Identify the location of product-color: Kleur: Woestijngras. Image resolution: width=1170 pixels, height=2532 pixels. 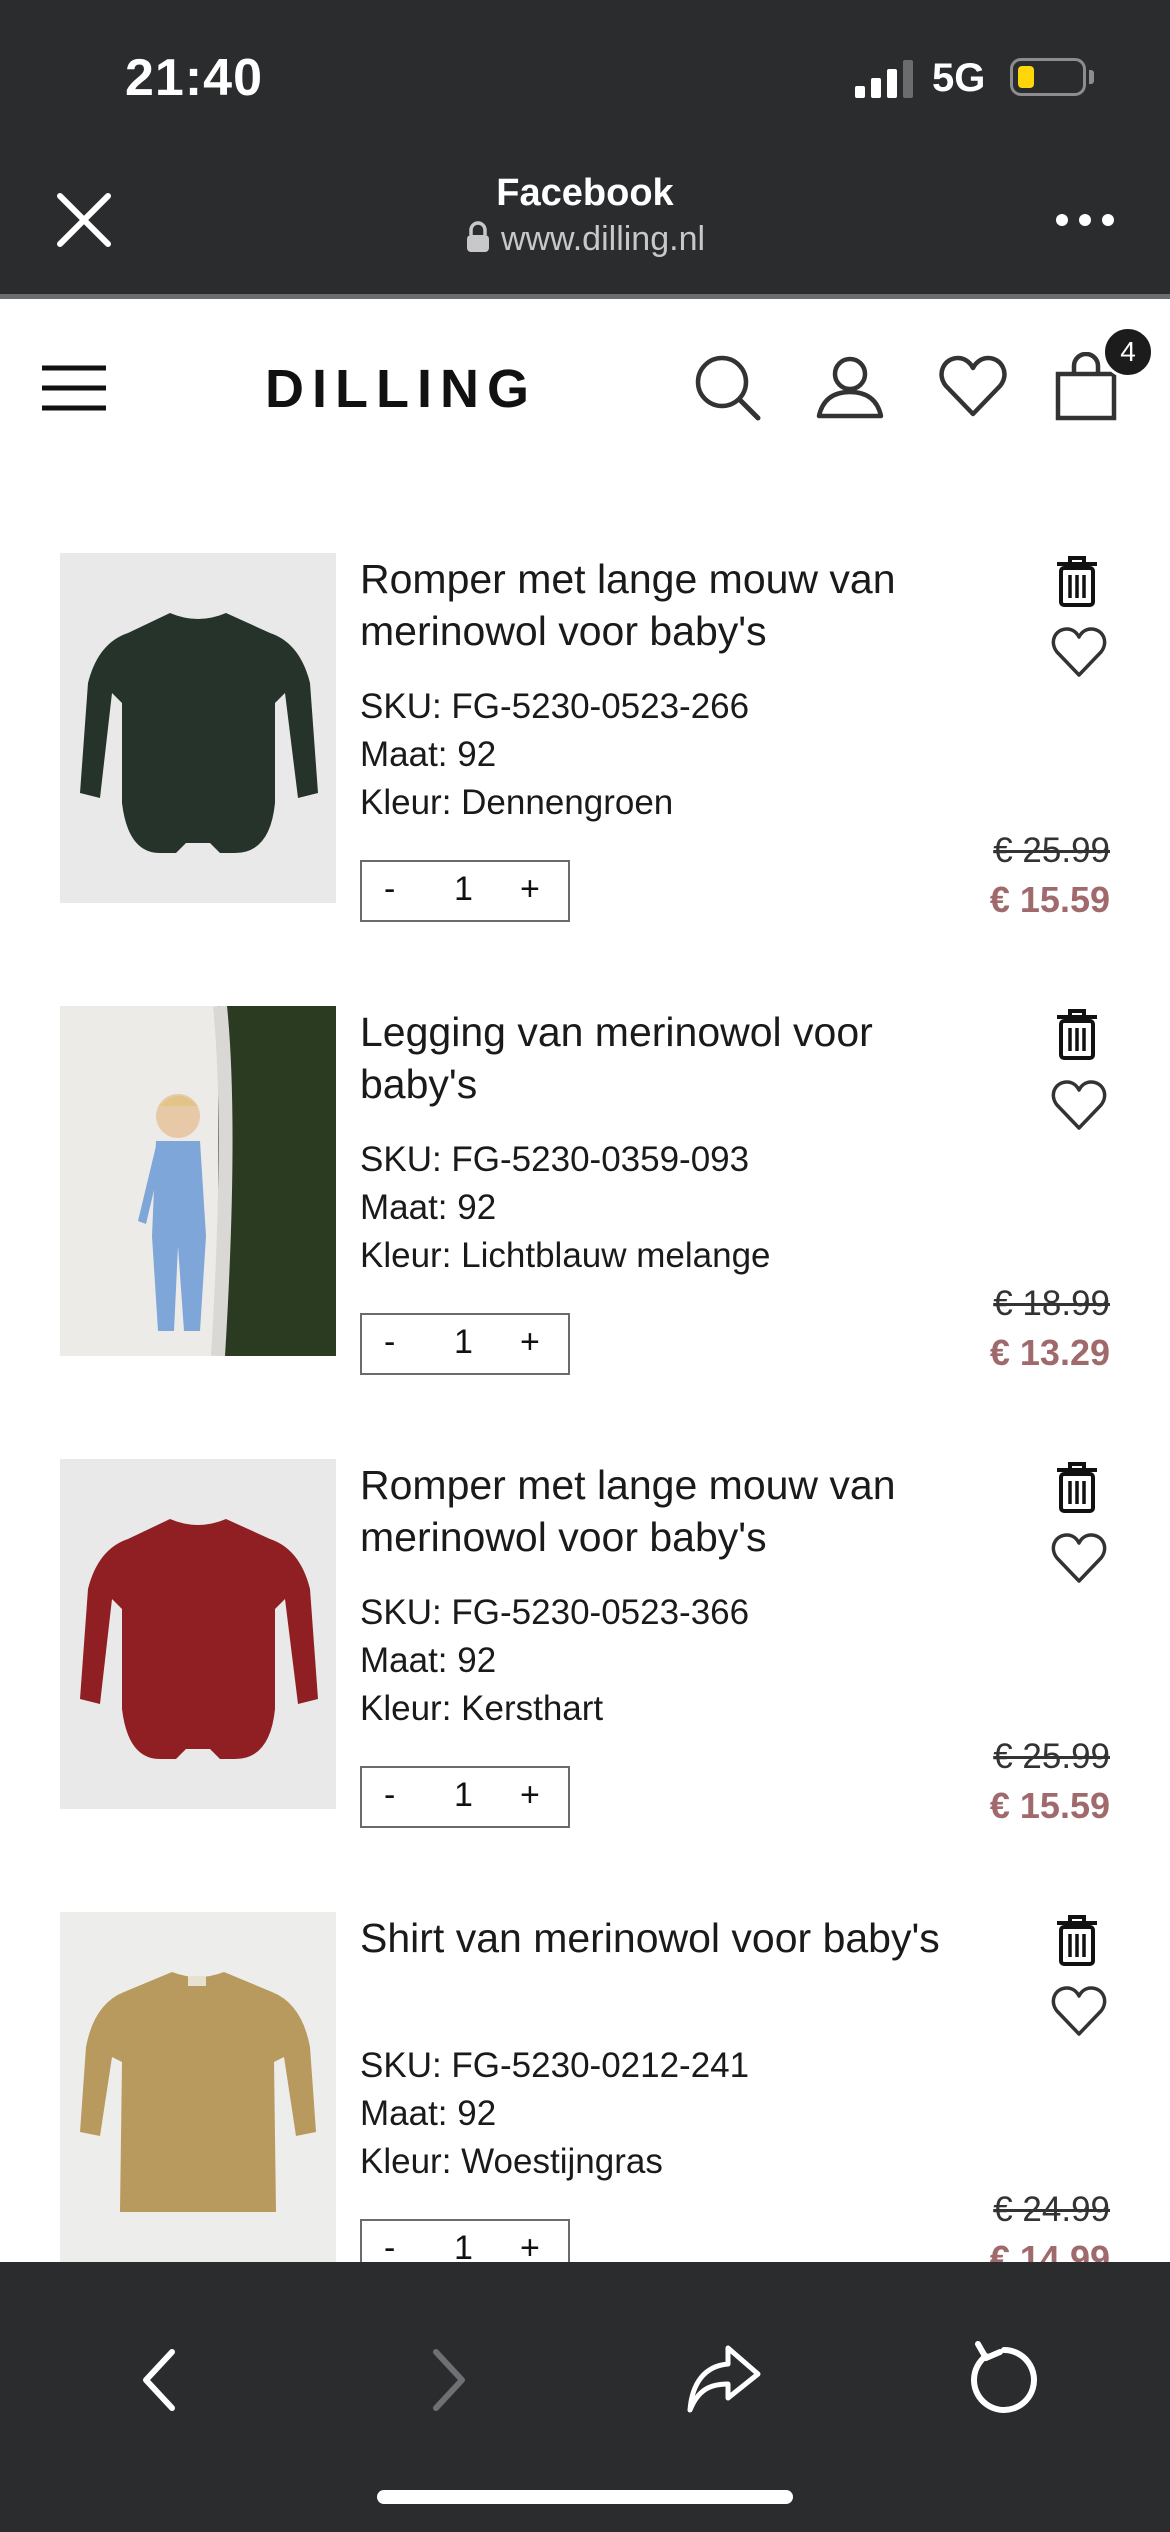
(511, 2161).